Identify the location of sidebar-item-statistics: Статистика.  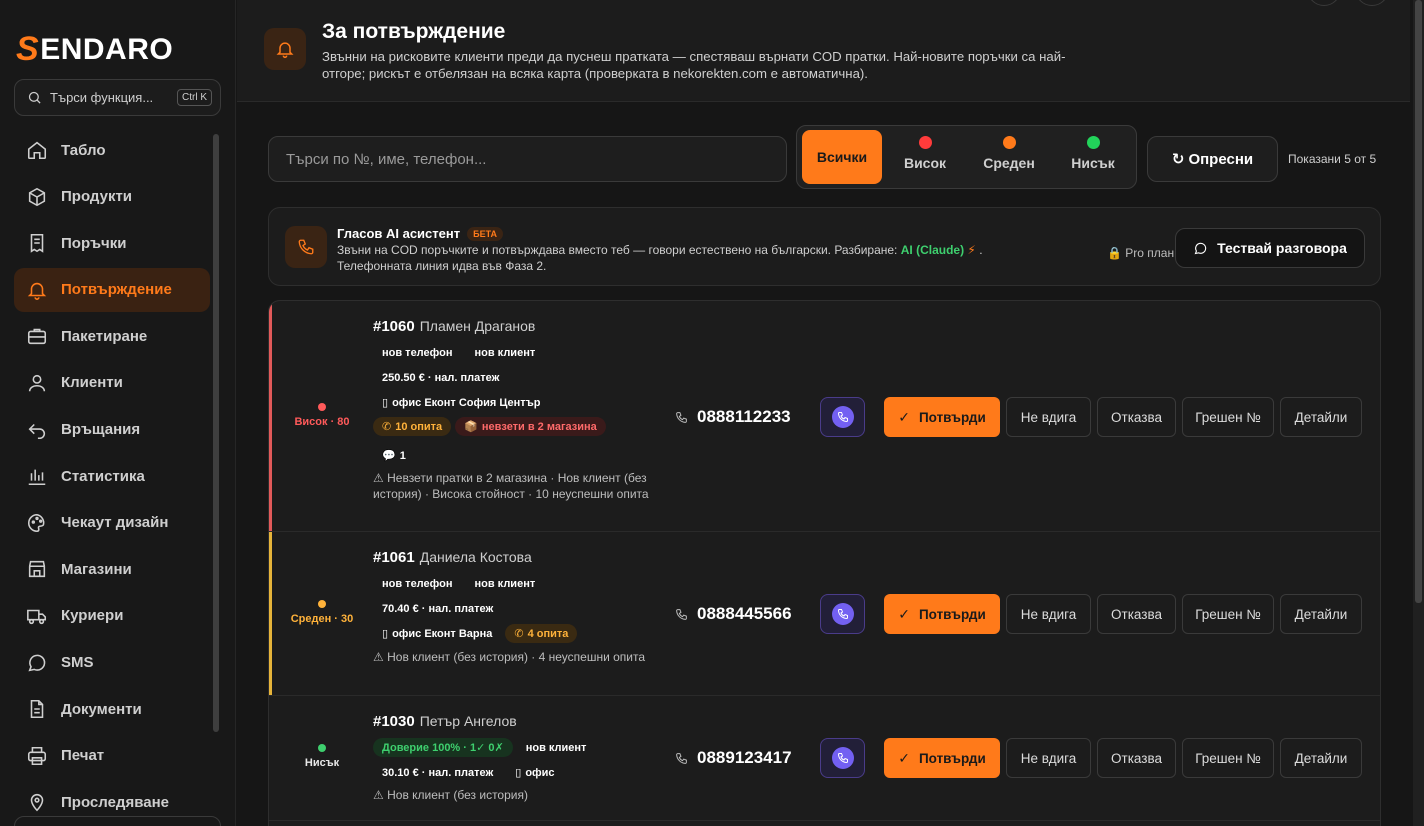
(112, 476).